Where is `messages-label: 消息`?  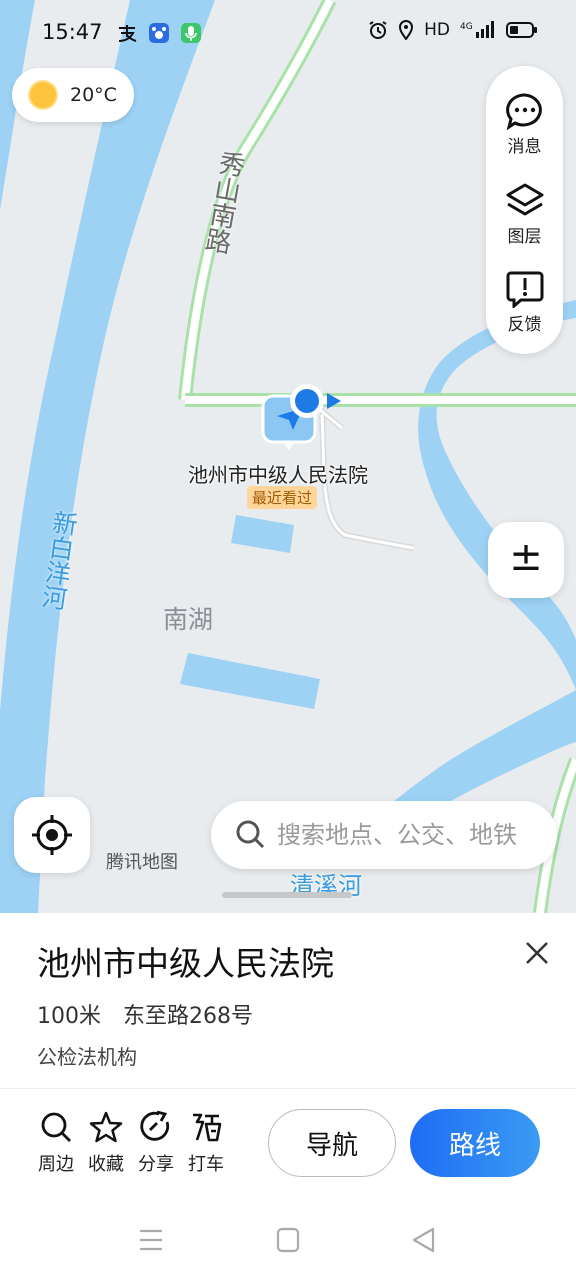
messages-label: 消息 is located at coordinates (524, 147).